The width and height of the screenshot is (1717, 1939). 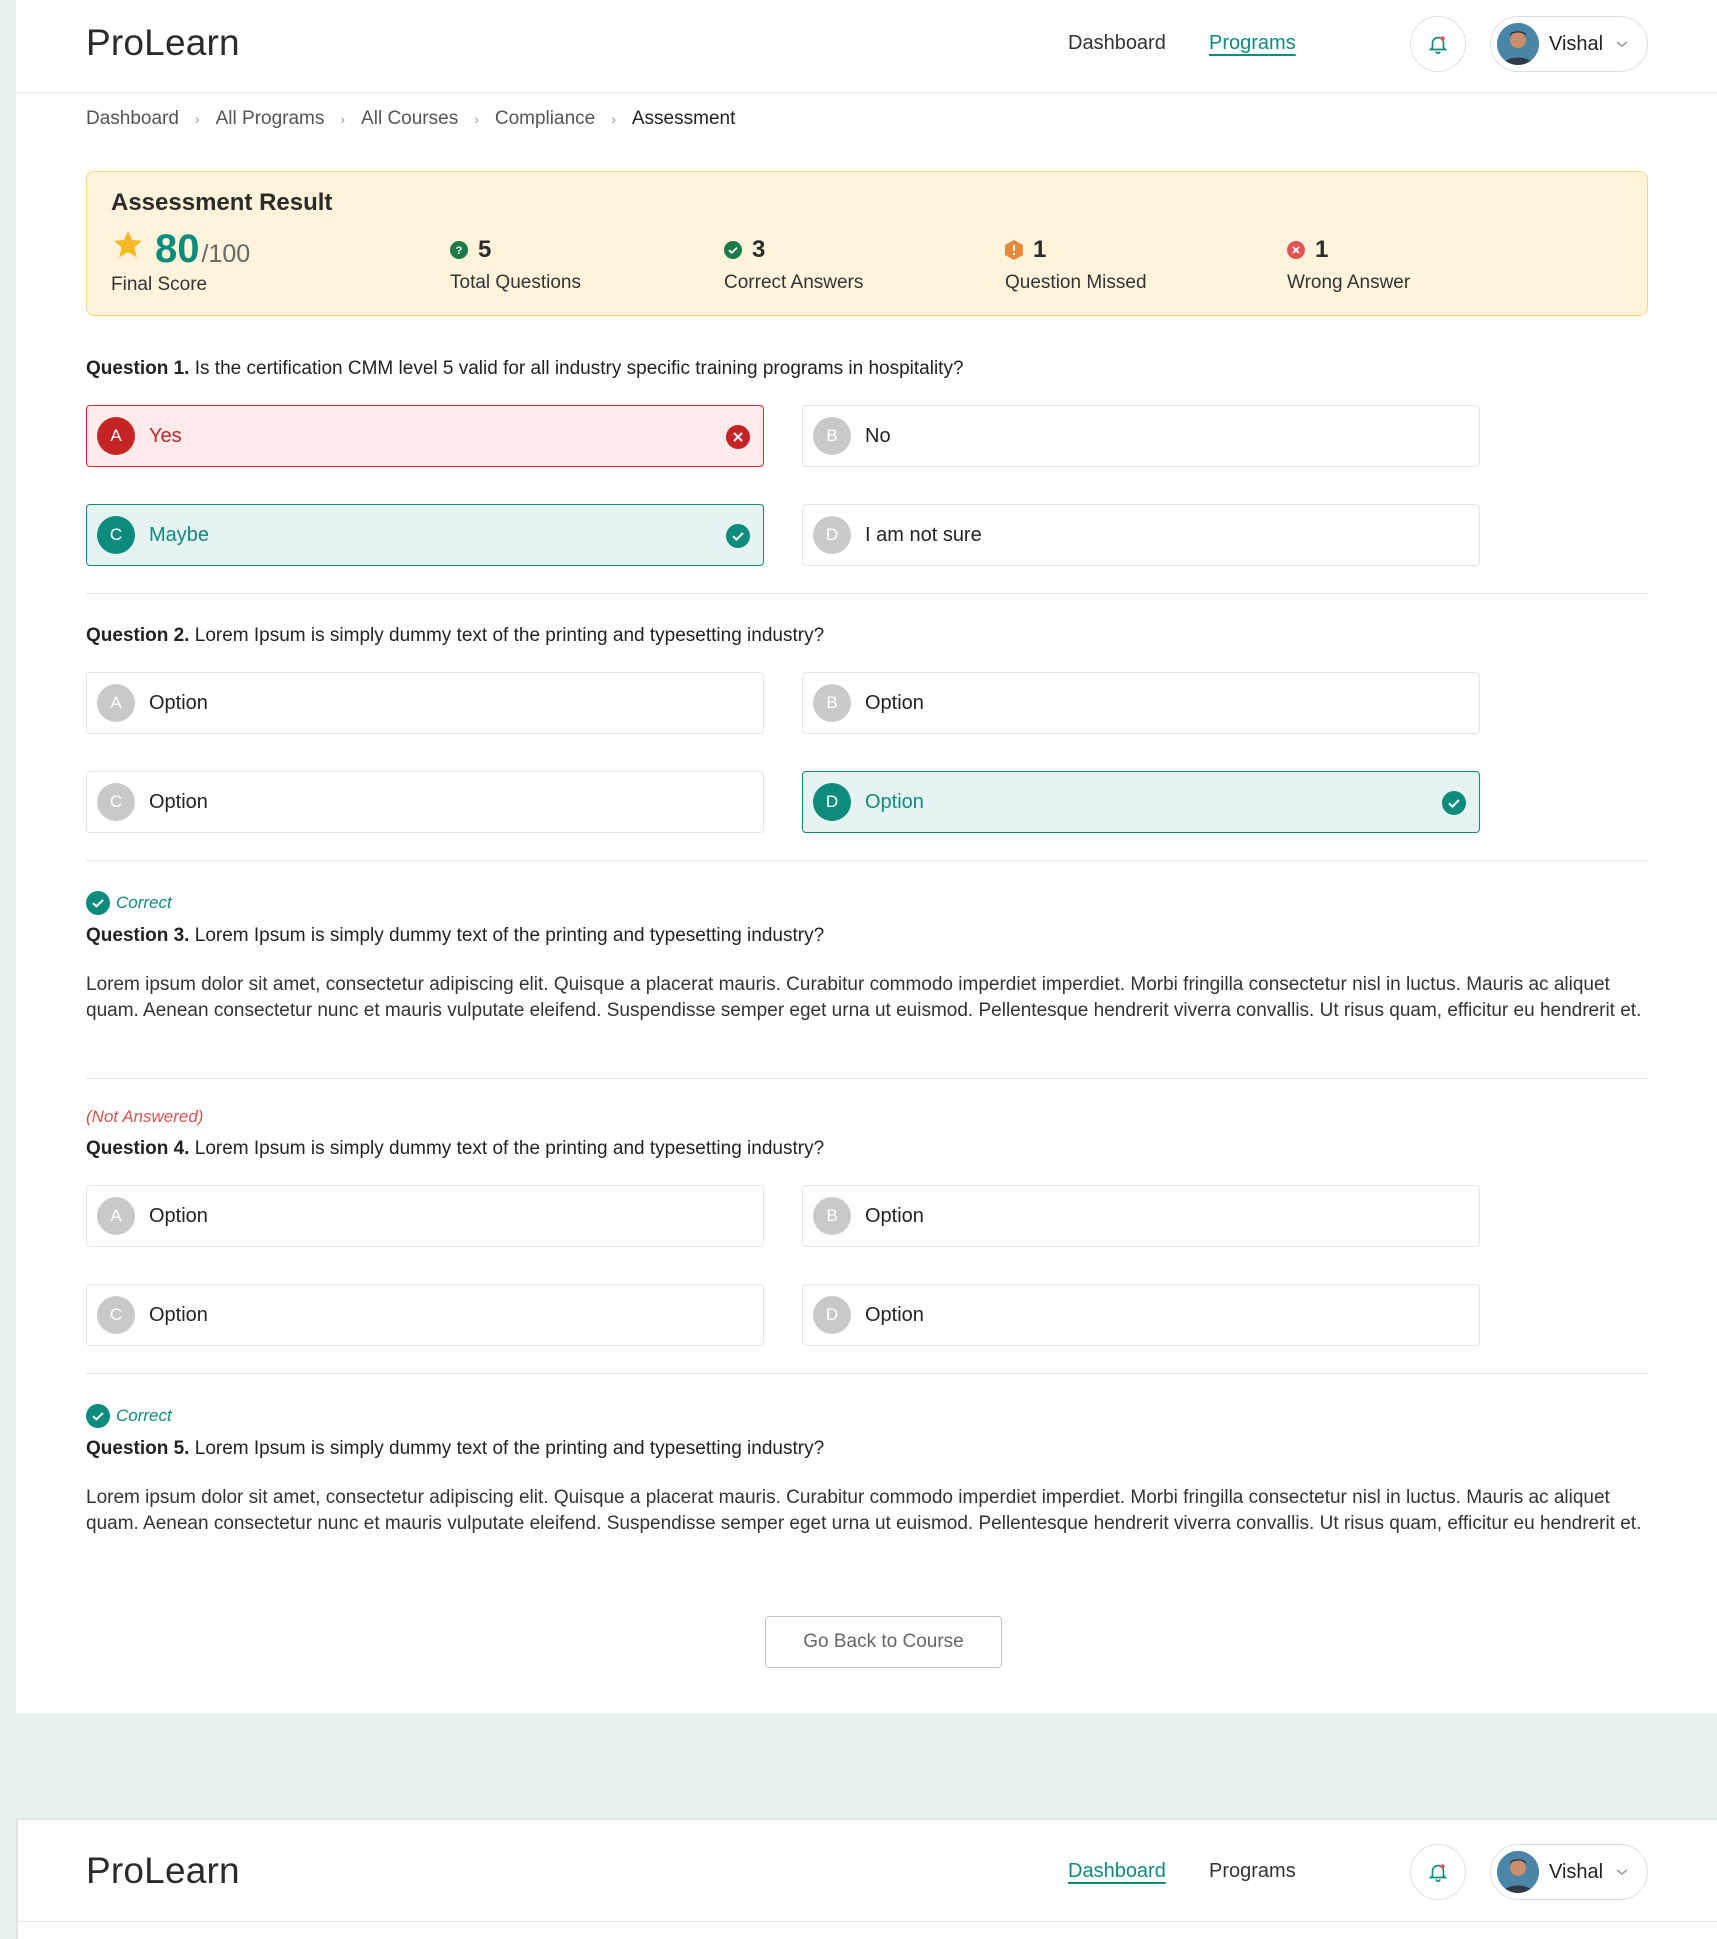 What do you see at coordinates (226, 254) in the screenshot?
I see `score-max: /100` at bounding box center [226, 254].